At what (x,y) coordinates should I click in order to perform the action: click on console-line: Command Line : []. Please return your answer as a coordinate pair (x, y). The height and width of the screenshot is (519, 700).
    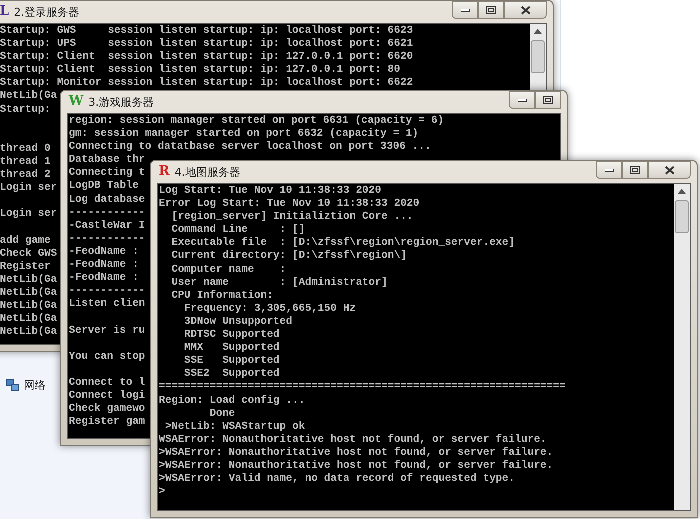
    Looking at the image, I should click on (238, 230).